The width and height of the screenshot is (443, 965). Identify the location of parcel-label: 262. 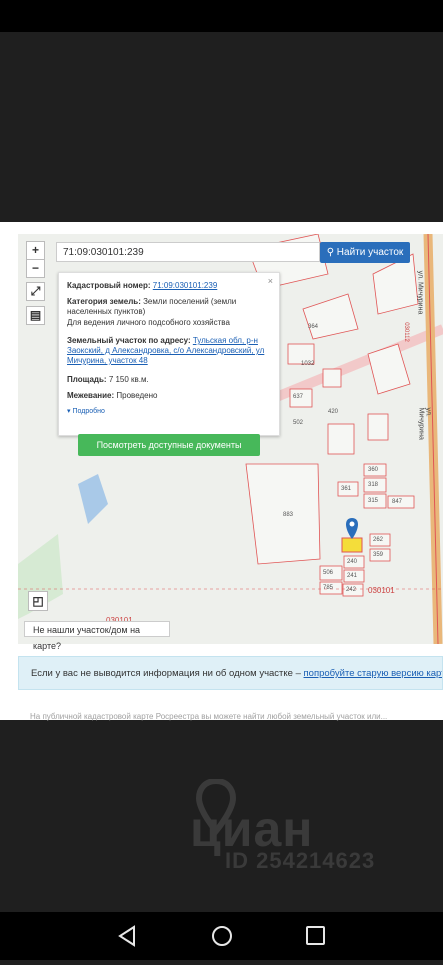
(378, 540).